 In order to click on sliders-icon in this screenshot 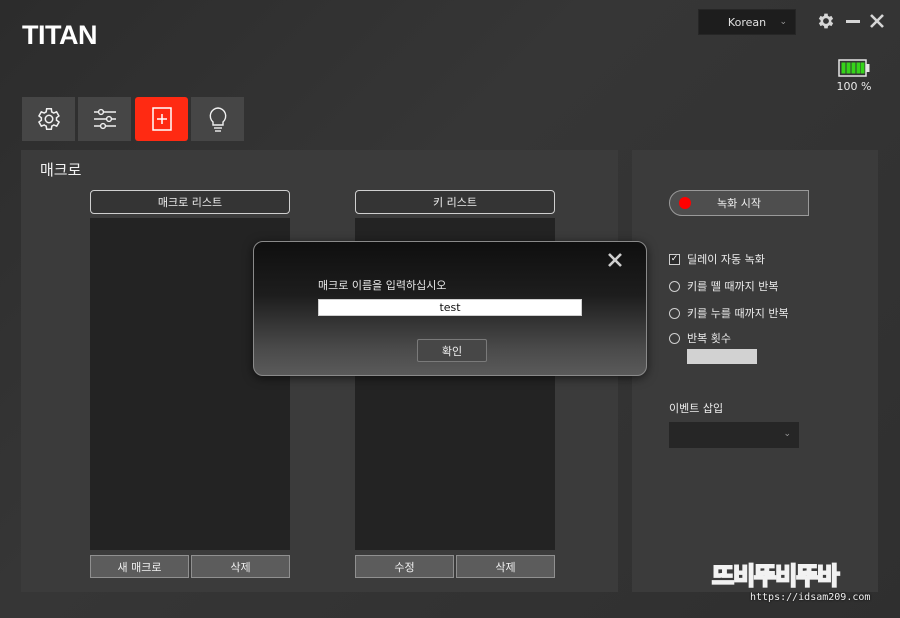, I will do `click(104, 119)`.